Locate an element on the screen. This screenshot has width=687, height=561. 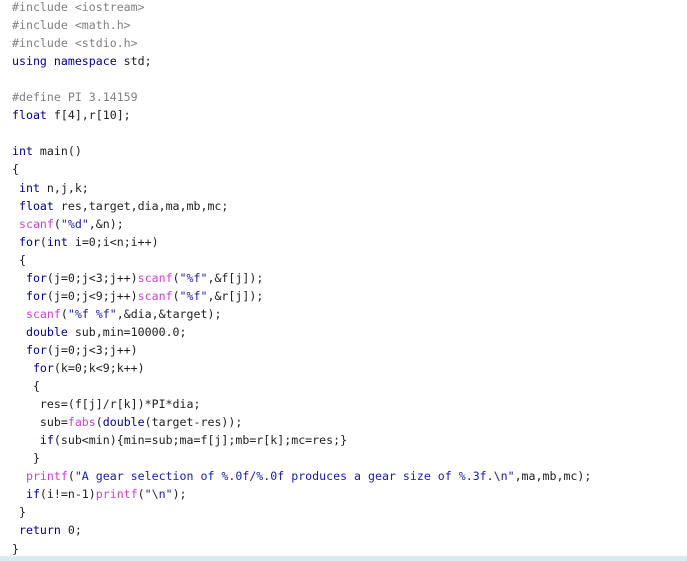
code-token: main() is located at coordinates (57, 151).